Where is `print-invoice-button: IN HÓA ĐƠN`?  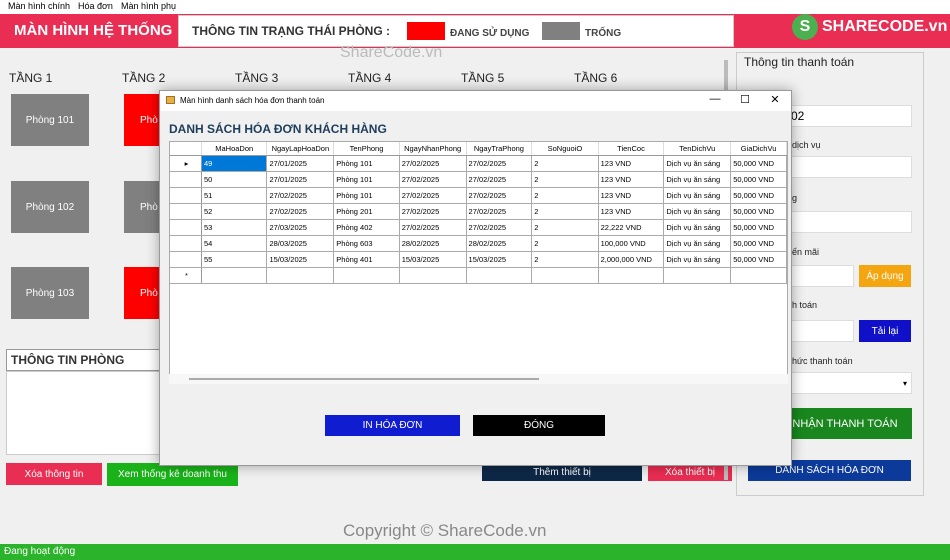 print-invoice-button: IN HÓA ĐƠN is located at coordinates (392, 425).